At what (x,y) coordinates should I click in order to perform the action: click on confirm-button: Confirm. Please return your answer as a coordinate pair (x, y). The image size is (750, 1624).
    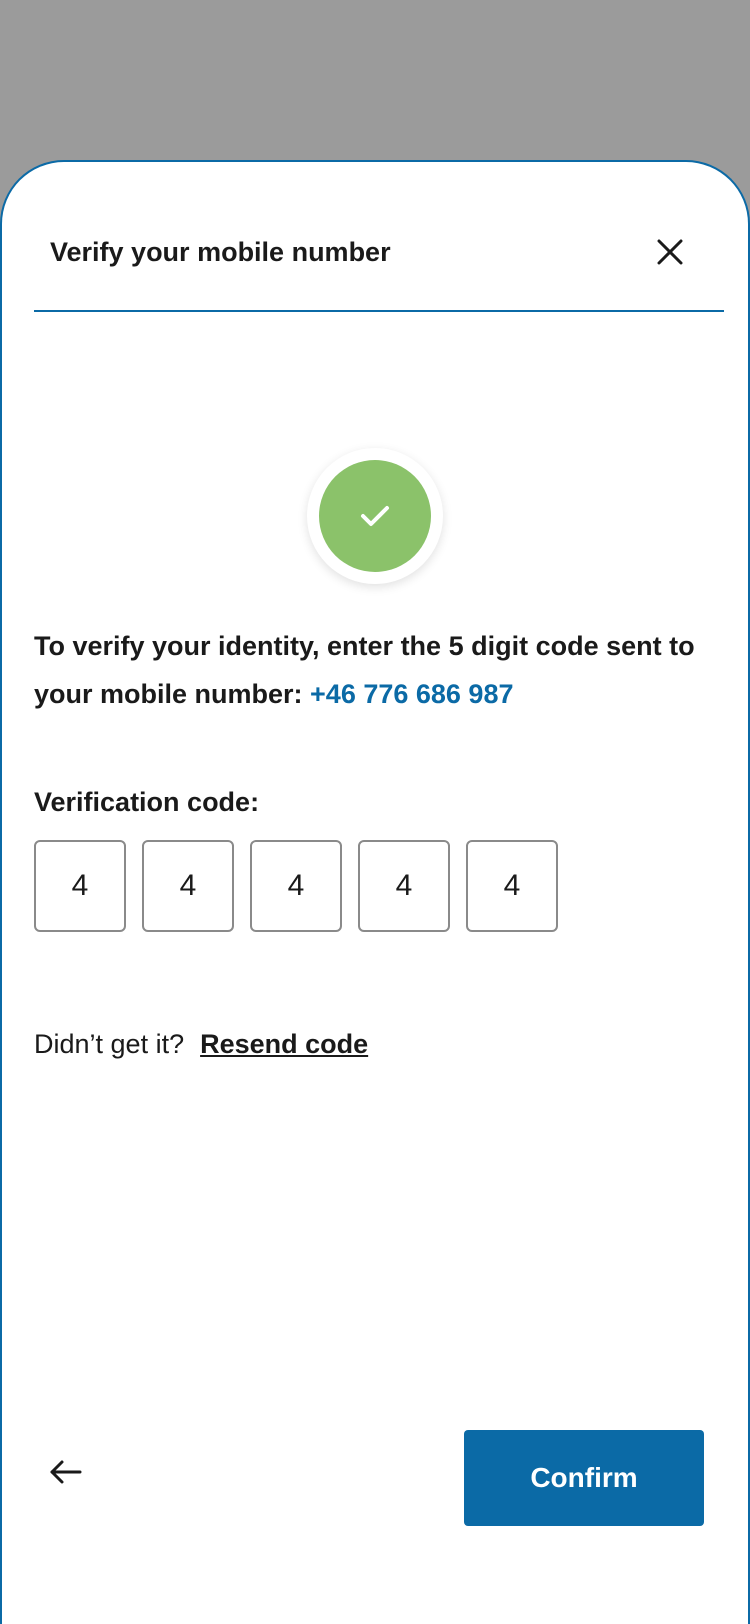
    Looking at the image, I should click on (584, 1478).